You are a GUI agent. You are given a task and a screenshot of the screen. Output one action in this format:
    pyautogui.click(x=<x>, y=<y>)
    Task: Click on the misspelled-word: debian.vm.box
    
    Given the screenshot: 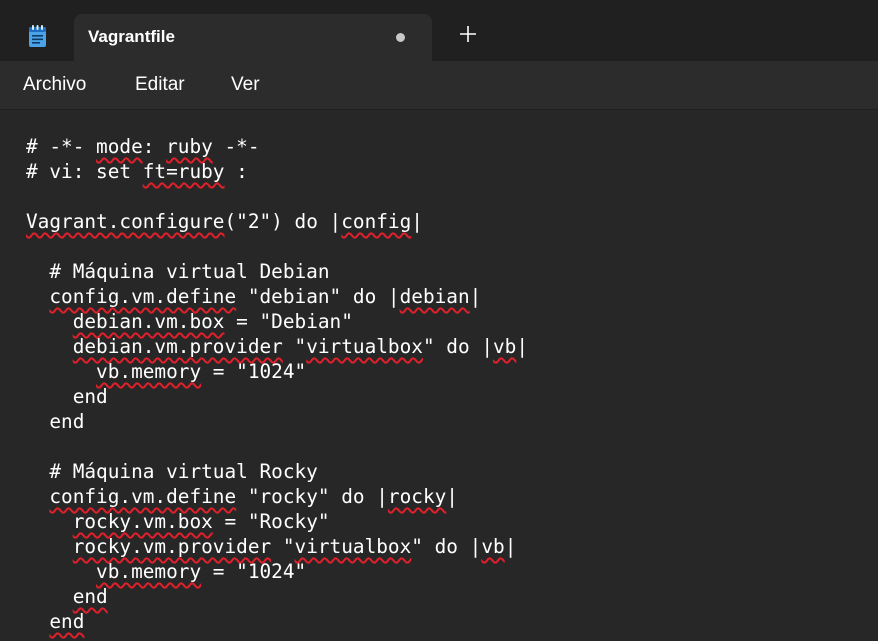 What is the action you would take?
    pyautogui.click(x=148, y=321)
    